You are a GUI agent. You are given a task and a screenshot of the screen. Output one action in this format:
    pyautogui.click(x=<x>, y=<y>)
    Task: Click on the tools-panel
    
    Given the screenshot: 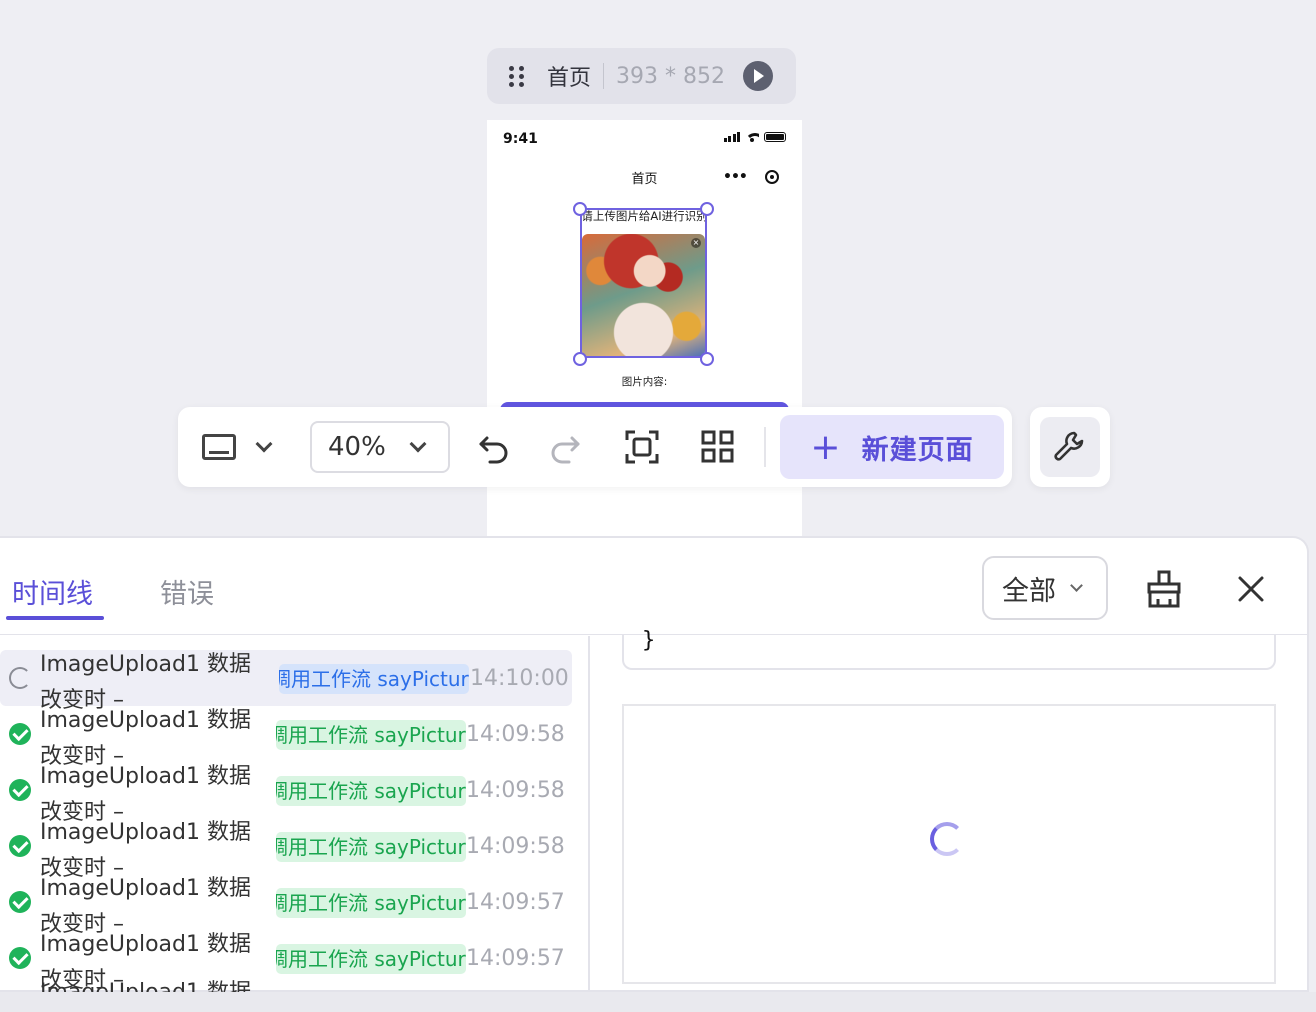 What is the action you would take?
    pyautogui.click(x=1070, y=447)
    